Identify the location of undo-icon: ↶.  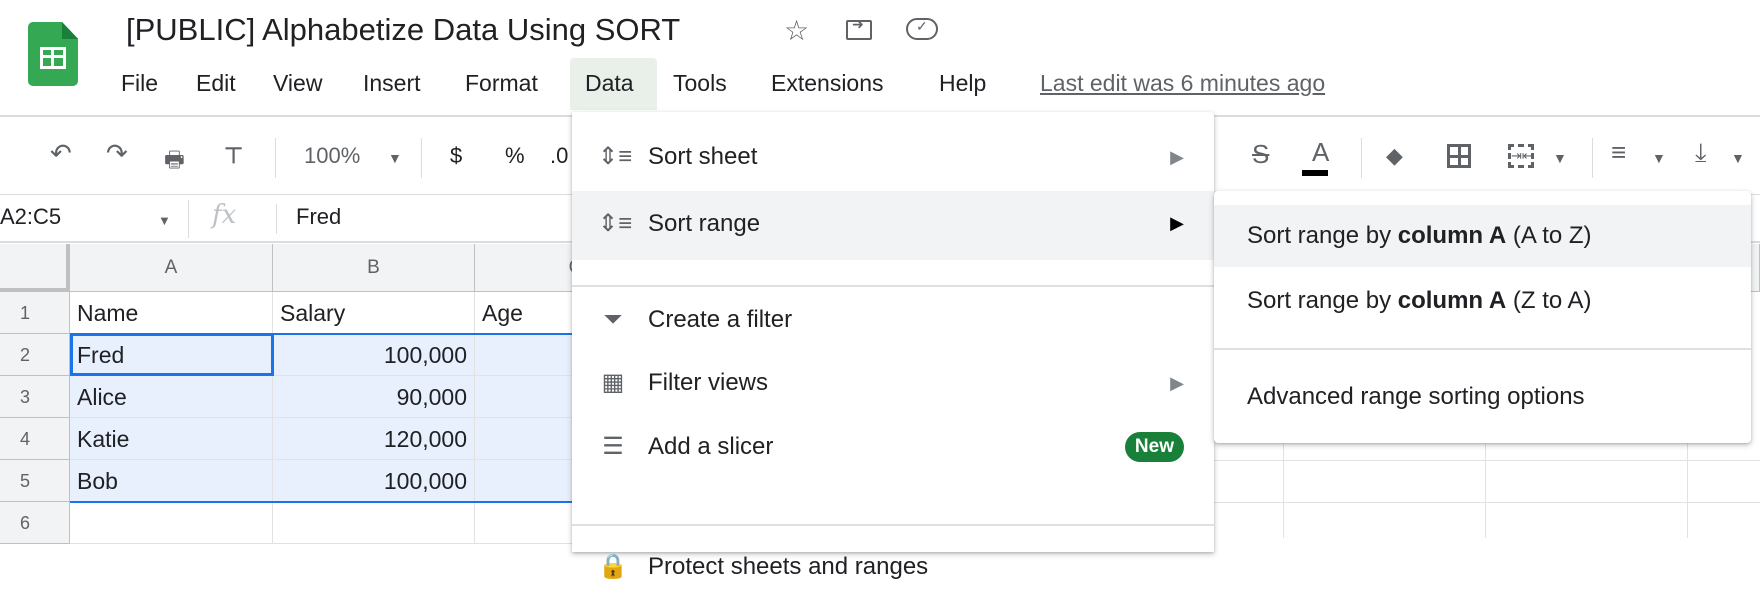
(61, 153).